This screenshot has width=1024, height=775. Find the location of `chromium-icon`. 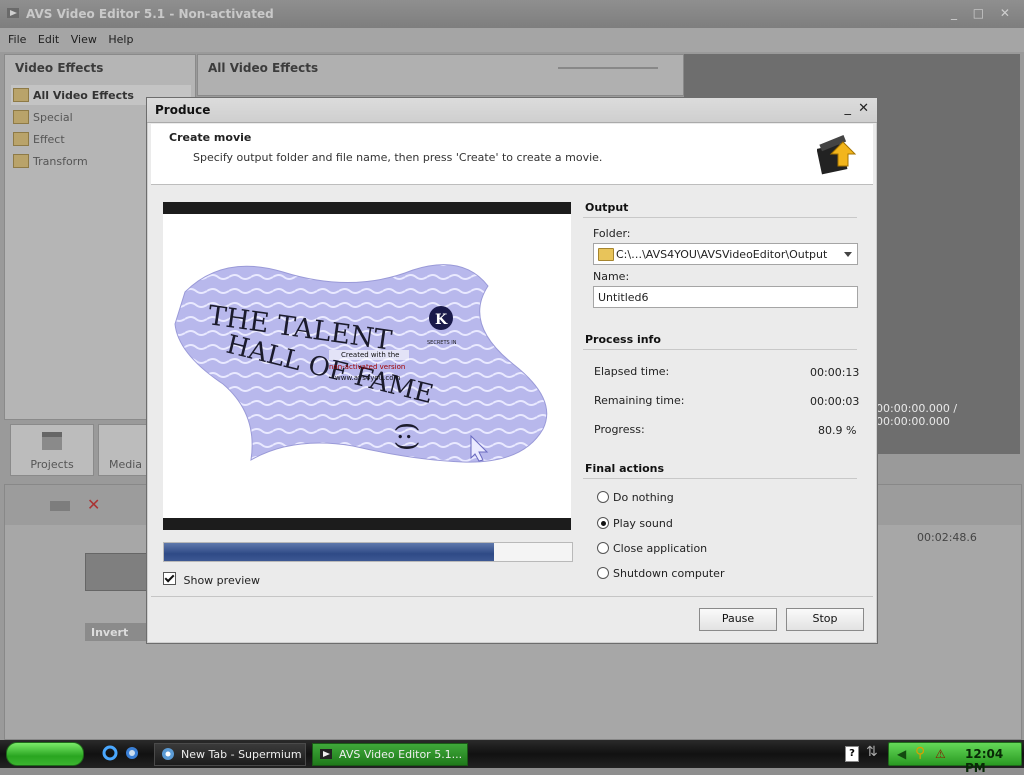

chromium-icon is located at coordinates (168, 754).